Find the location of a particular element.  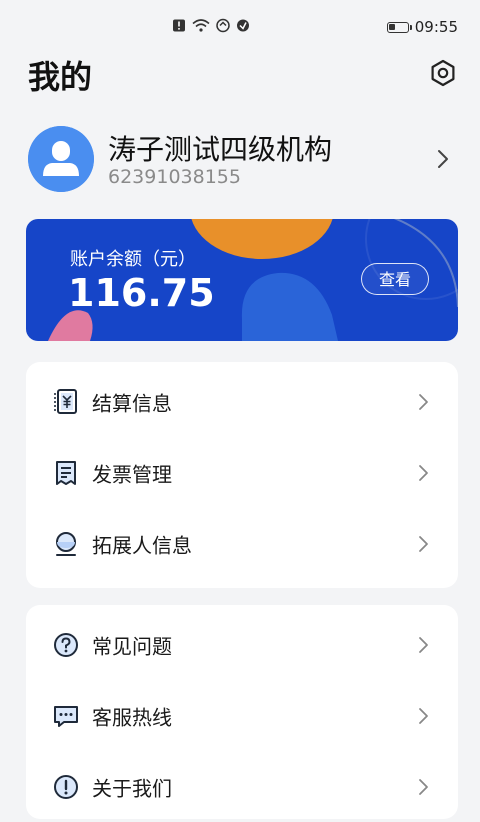

profile-row: 涛子测试四级机构 62391038155 is located at coordinates (240, 159).